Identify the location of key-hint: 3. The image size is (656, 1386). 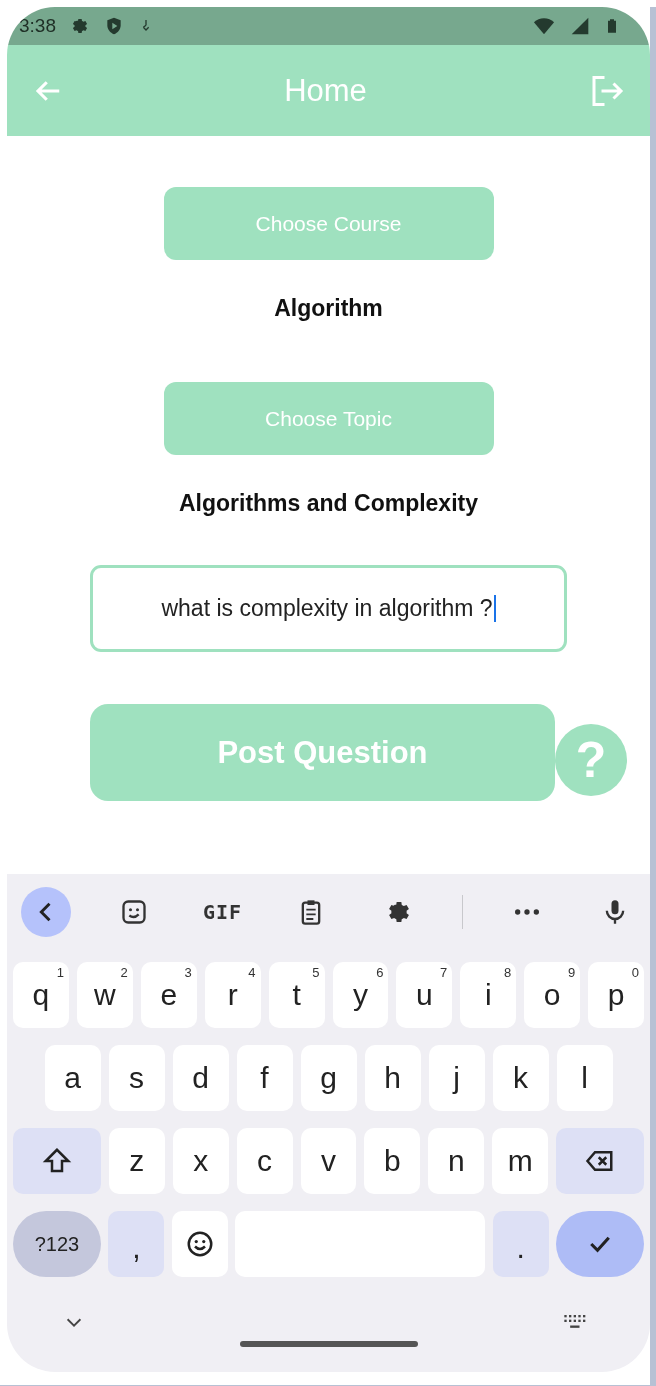
(188, 972).